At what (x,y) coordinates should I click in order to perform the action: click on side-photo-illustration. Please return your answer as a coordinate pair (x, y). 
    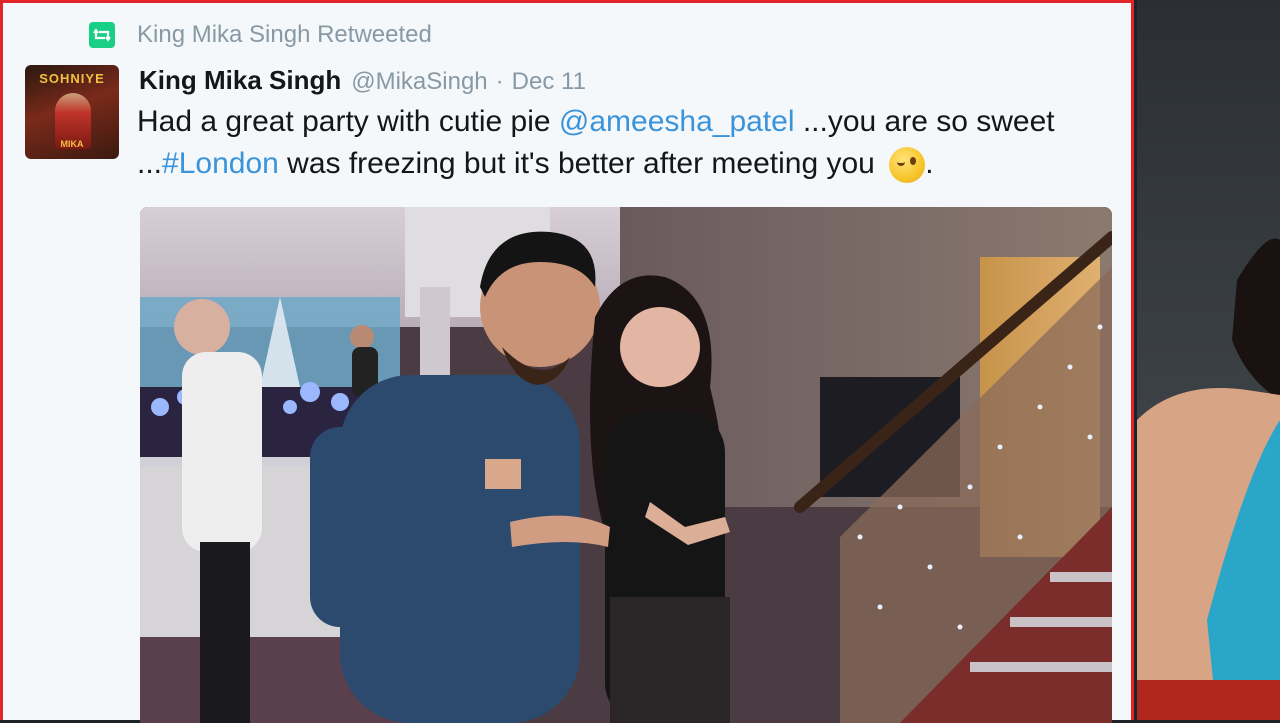
    Looking at the image, I should click on (1208, 479).